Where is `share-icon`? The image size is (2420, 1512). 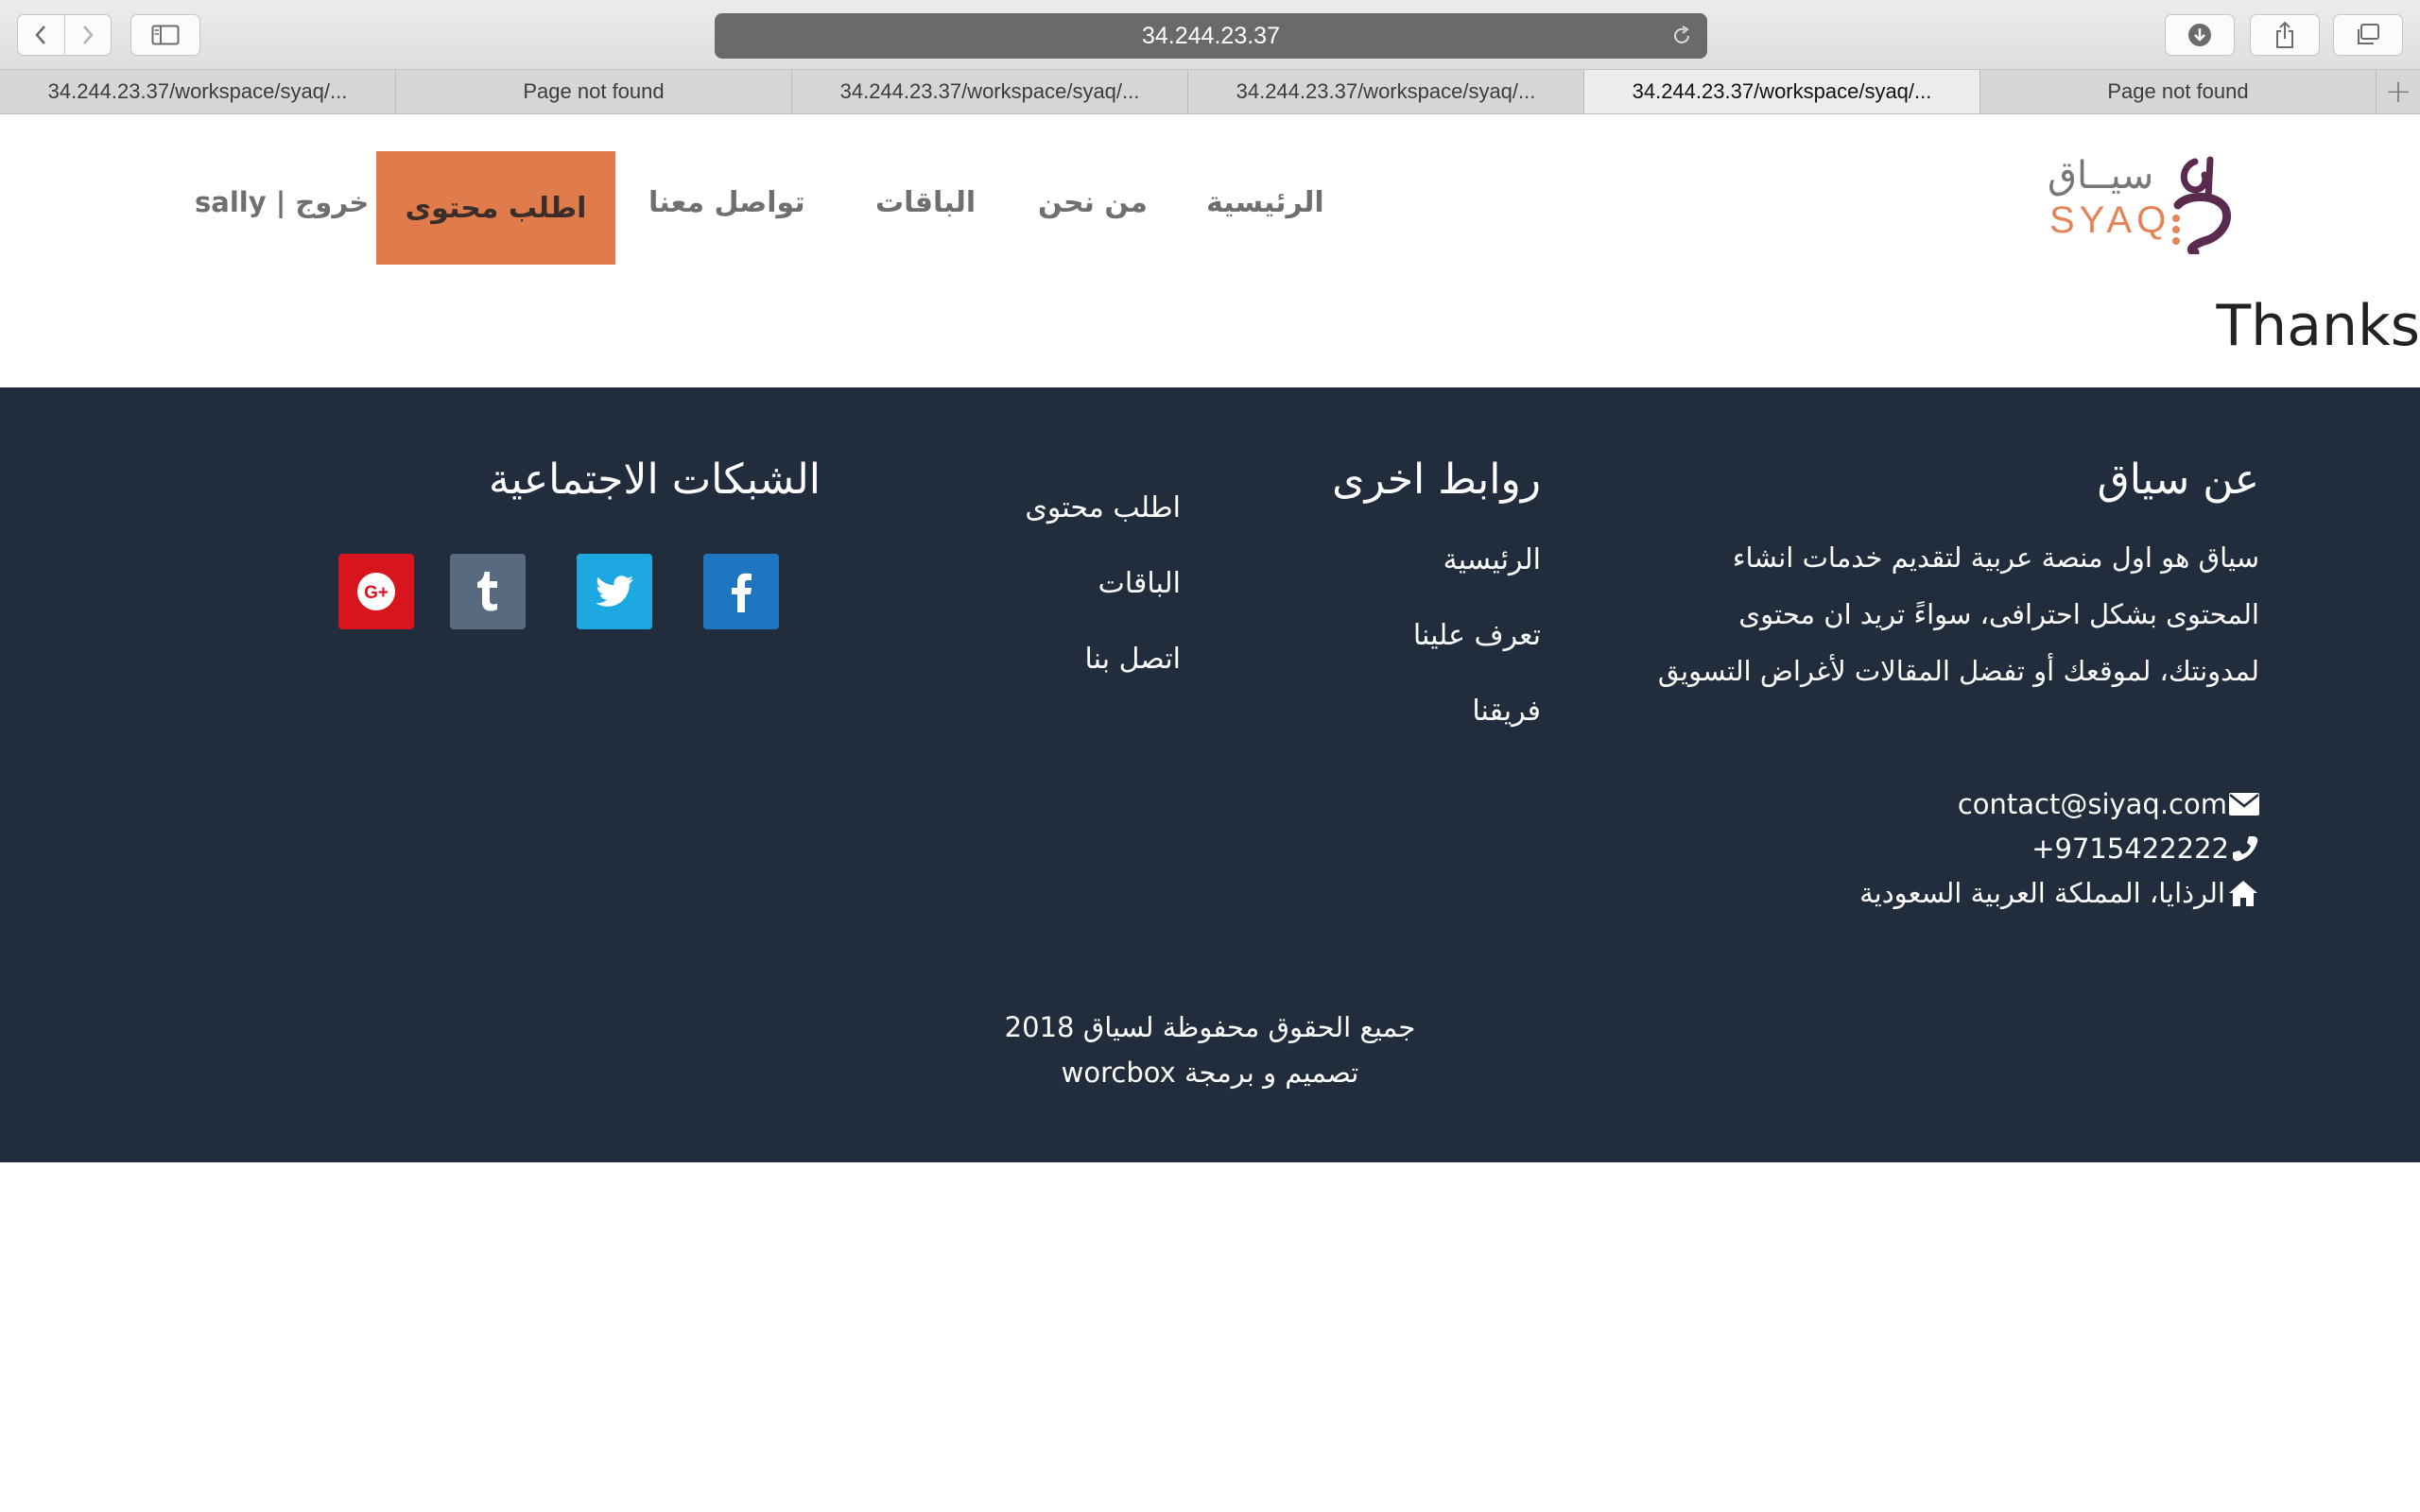 share-icon is located at coordinates (2284, 34).